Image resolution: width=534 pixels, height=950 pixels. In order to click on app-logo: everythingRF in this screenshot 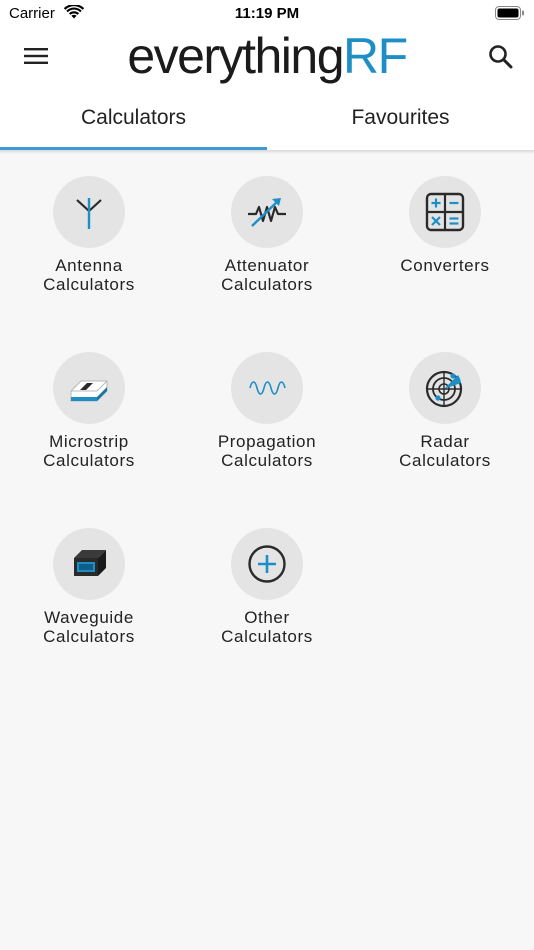, I will do `click(267, 56)`.